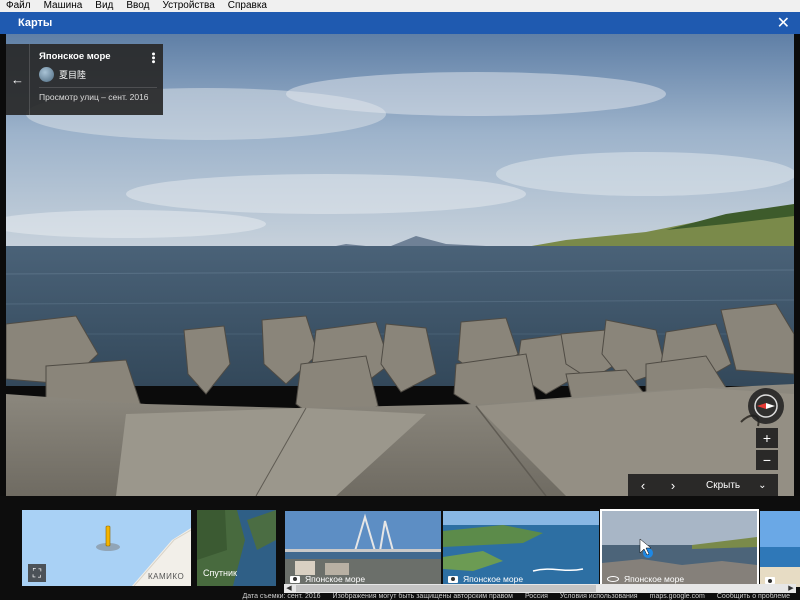 The image size is (800, 600). Describe the element at coordinates (281, 596) in the screenshot. I see `footer-date: Дата съемки: сент. 2016` at that location.